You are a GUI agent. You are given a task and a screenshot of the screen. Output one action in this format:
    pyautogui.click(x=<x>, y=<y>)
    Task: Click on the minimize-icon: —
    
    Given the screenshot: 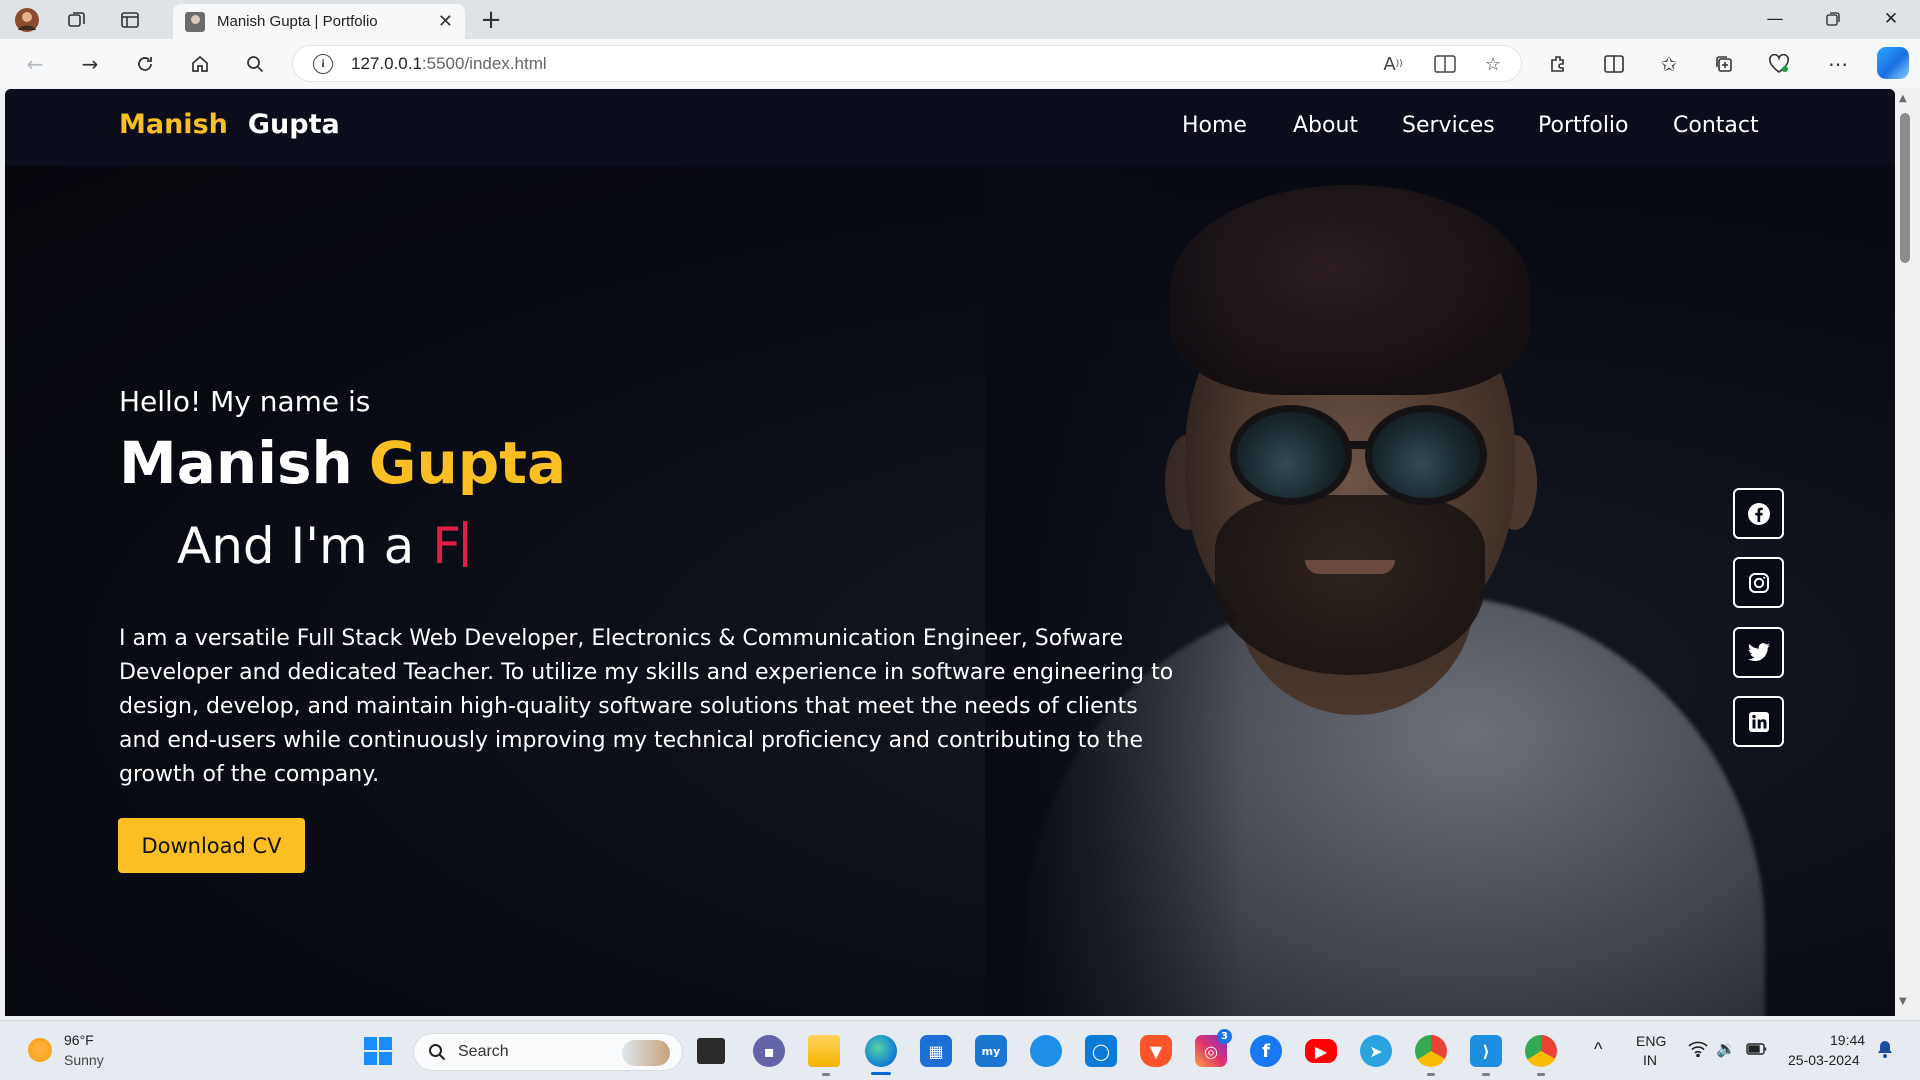 What is the action you would take?
    pyautogui.click(x=1775, y=19)
    